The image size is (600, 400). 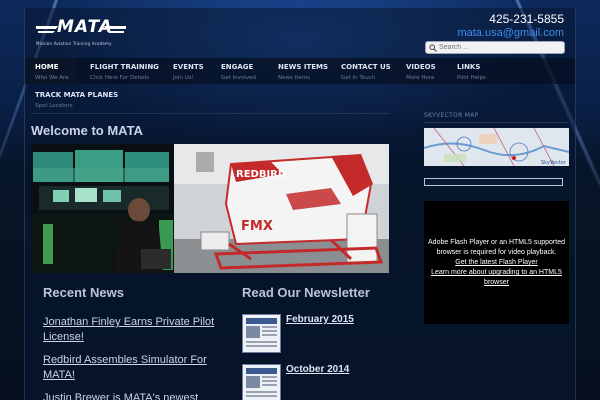 I want to click on nav-item-engage: ENGAGE Get Involved, so click(x=238, y=71).